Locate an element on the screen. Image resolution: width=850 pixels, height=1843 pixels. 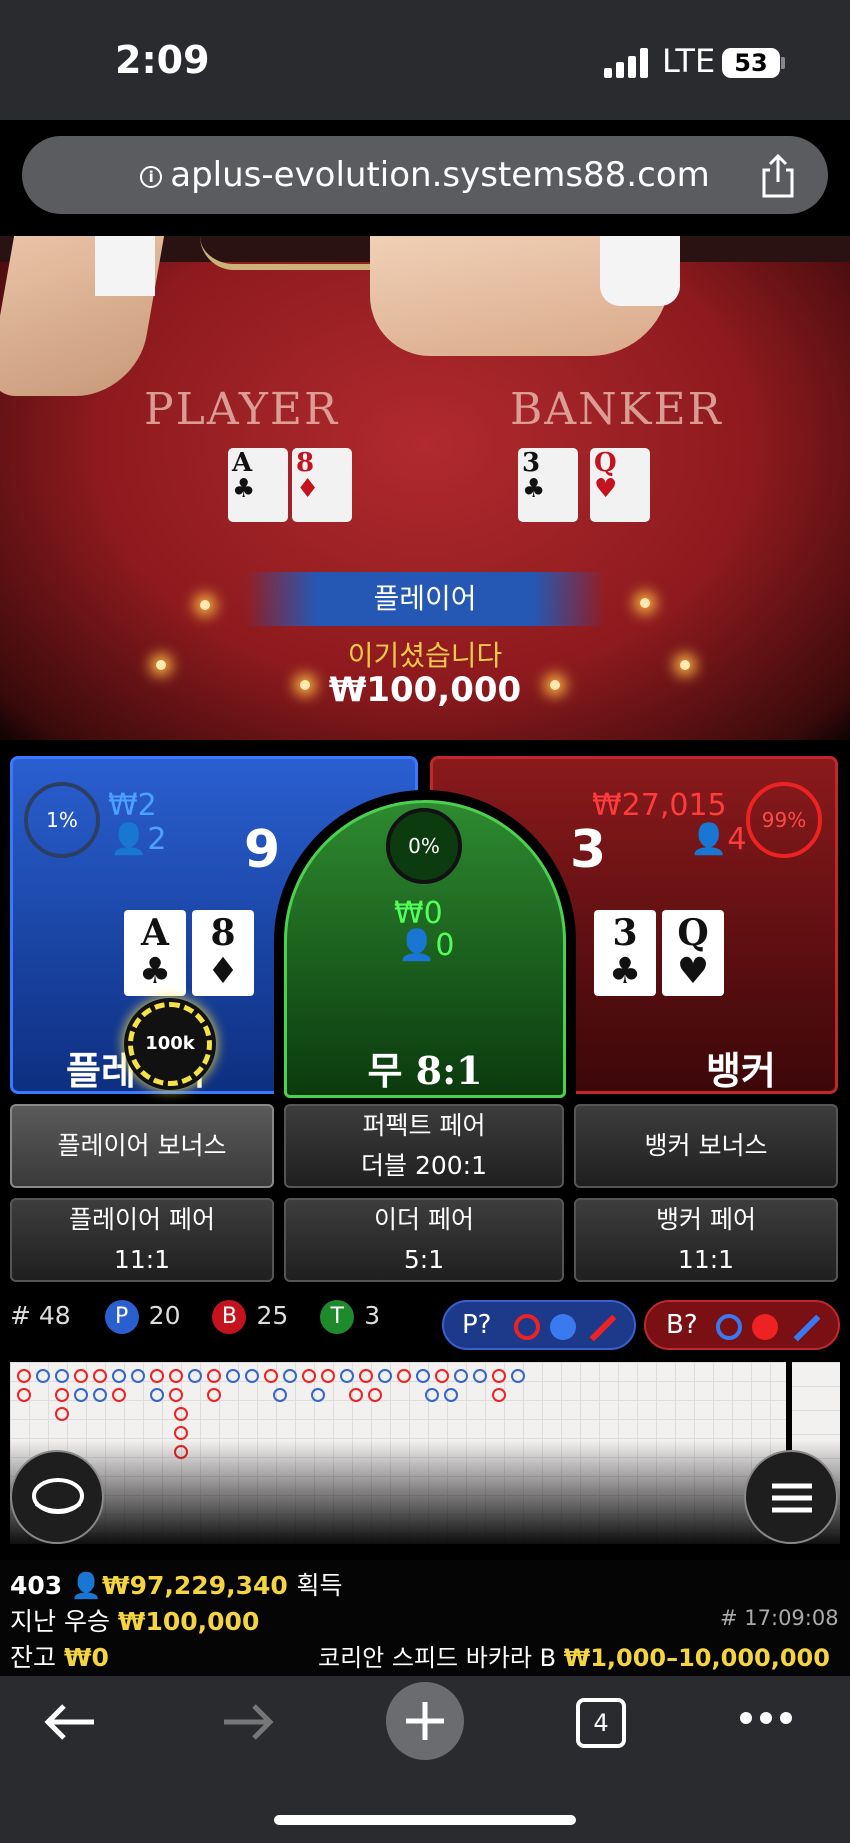
url-value: aplus-evolution.systems88.com is located at coordinates (440, 175).